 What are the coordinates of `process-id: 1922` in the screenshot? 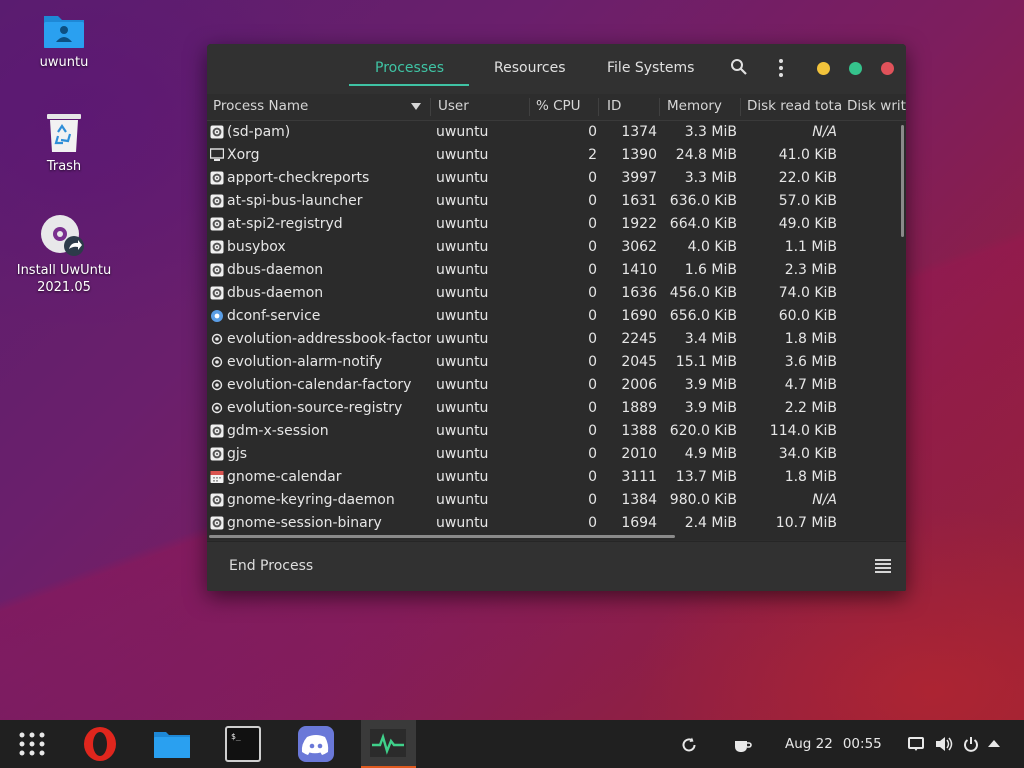 It's located at (639, 224).